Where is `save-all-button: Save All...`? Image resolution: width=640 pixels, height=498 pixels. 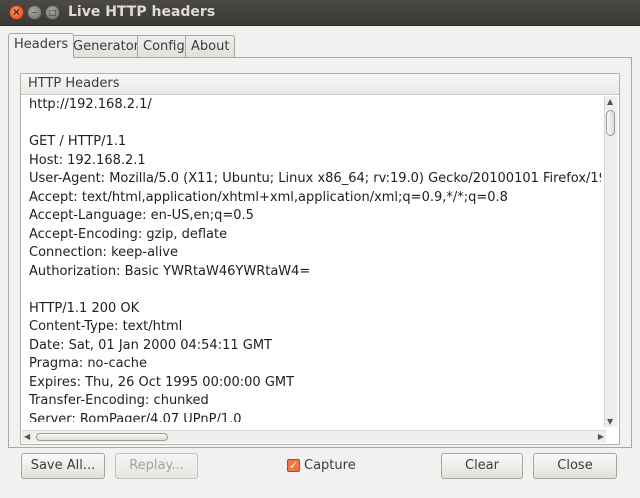
save-all-button: Save All... is located at coordinates (63, 466).